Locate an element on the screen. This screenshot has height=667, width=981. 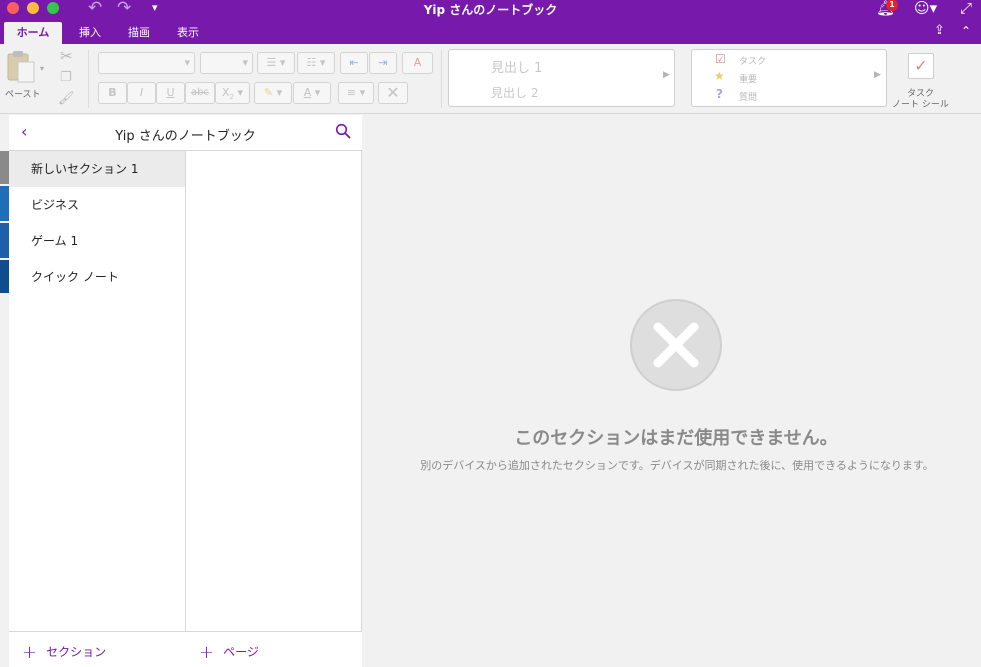
section-item: ゲーム 1 is located at coordinates (97, 241).